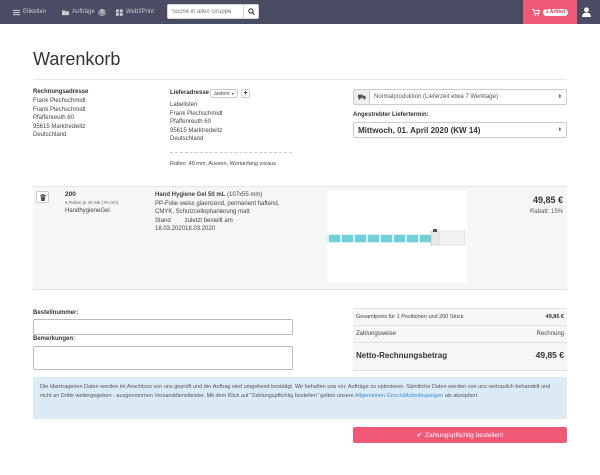  I want to click on info-suffix: als akzeptiert., so click(461, 395).